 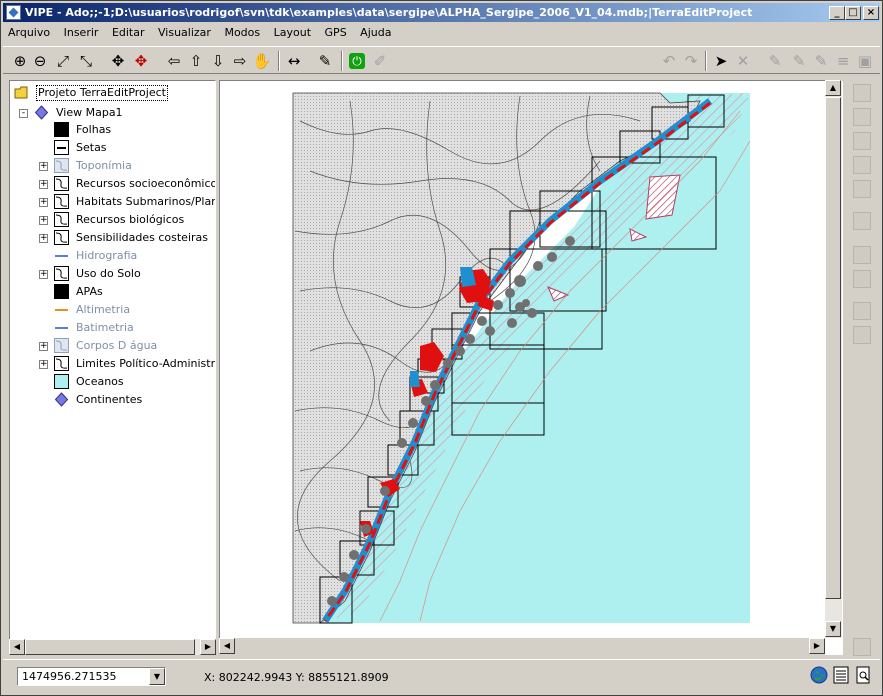 I want to click on cursor-coordinates: X: 802242.9943 Y: 8855121.8909, so click(x=296, y=677).